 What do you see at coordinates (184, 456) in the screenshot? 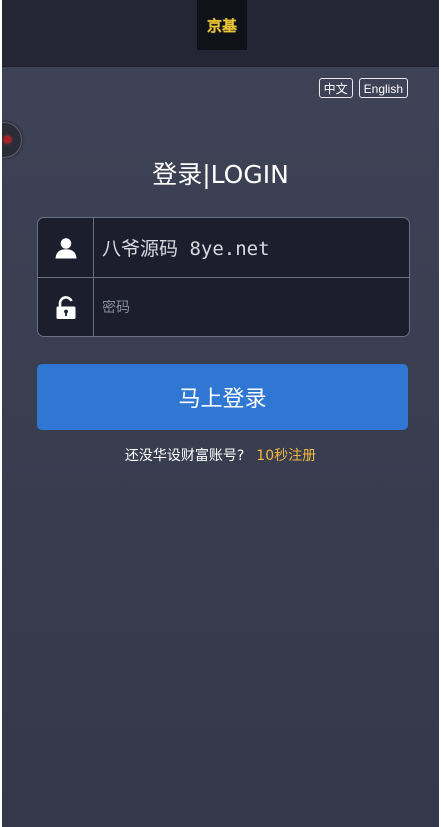
I see `register-prompt-text: 还没华设财富账号?` at bounding box center [184, 456].